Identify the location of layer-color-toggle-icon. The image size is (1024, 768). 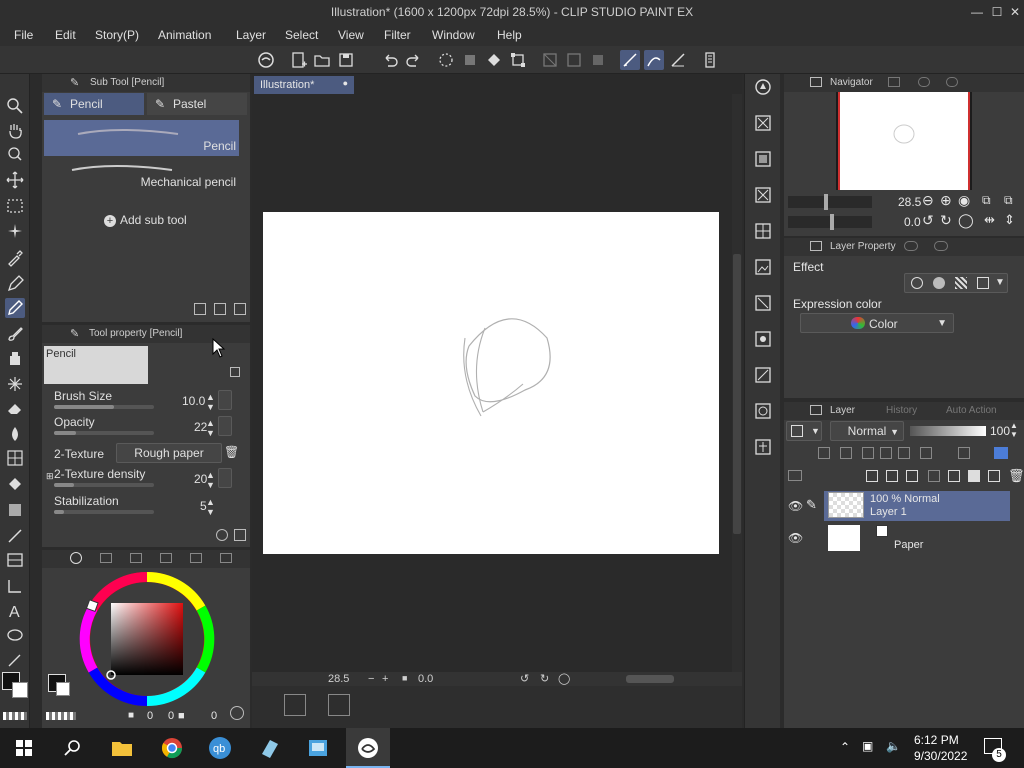
(1001, 453).